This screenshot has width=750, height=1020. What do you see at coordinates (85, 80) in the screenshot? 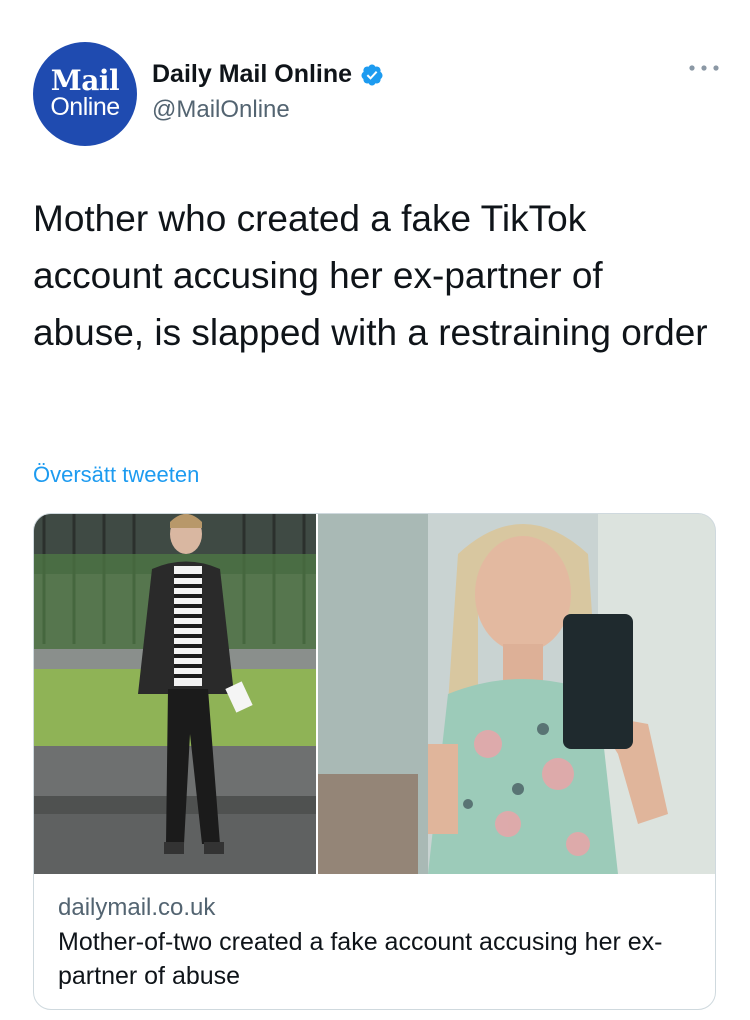
I see `mail-logo-text: Mail` at bounding box center [85, 80].